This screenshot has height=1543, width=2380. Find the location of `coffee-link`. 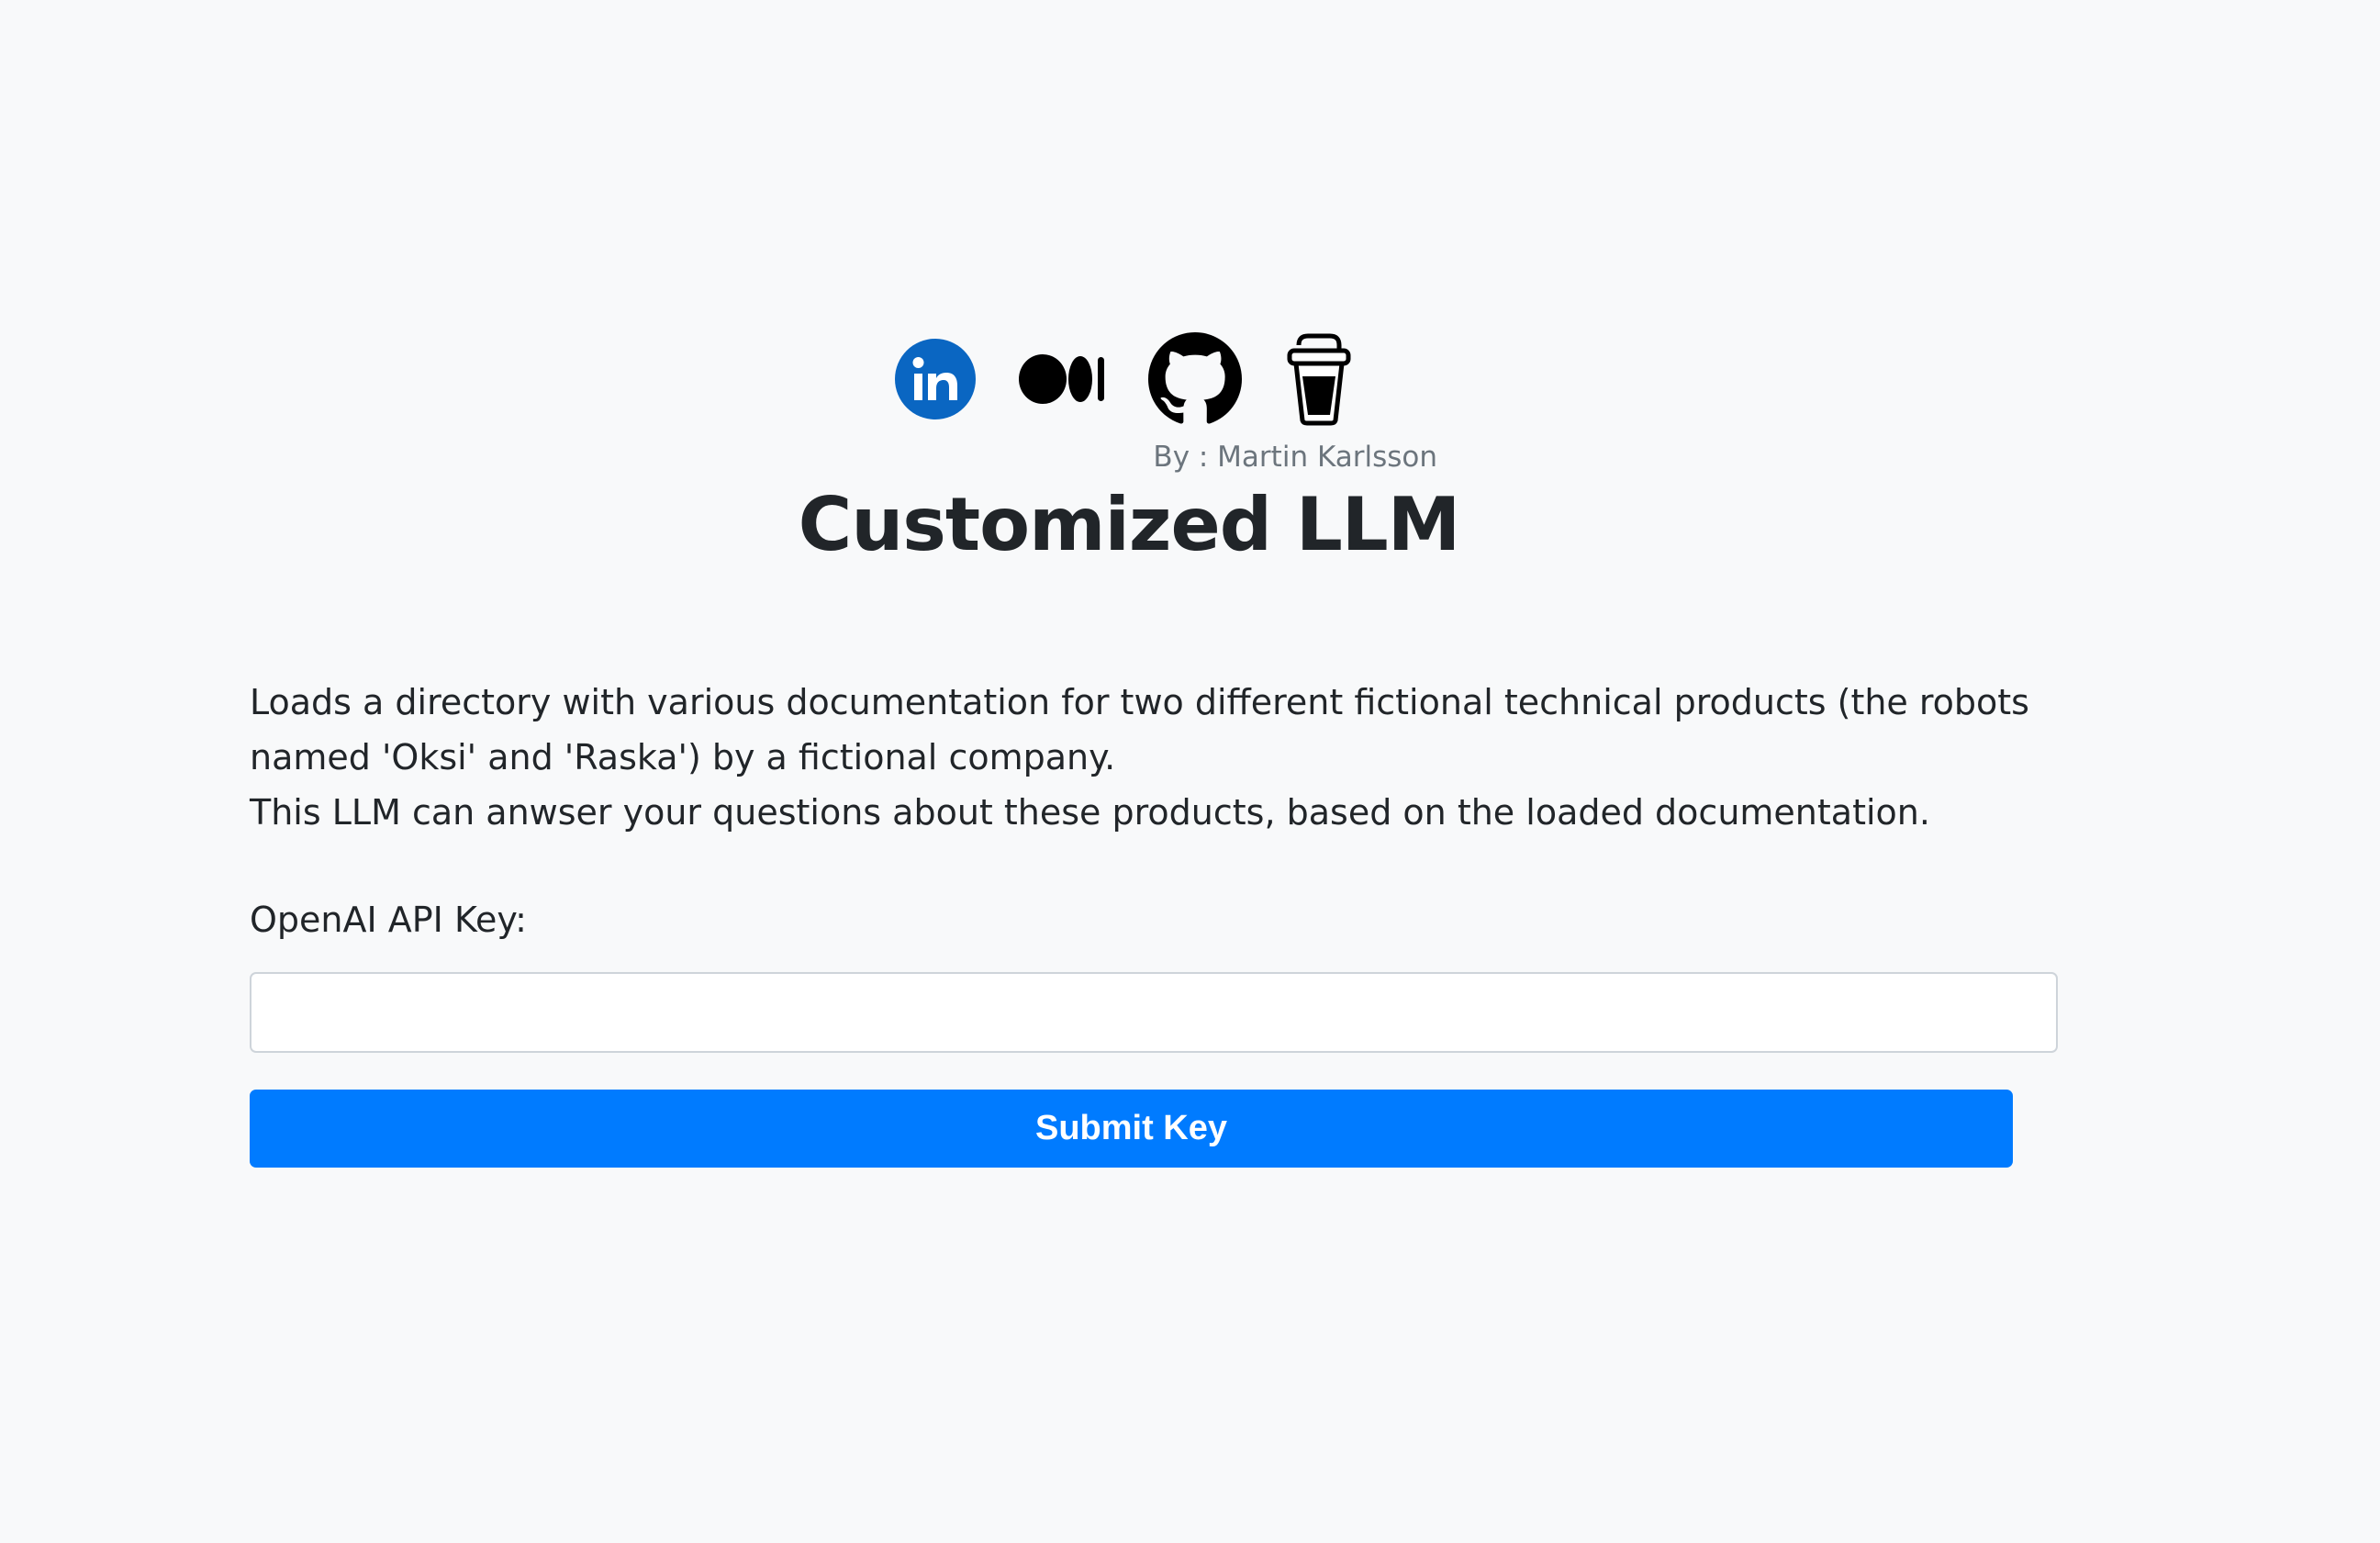

coffee-link is located at coordinates (1319, 379).